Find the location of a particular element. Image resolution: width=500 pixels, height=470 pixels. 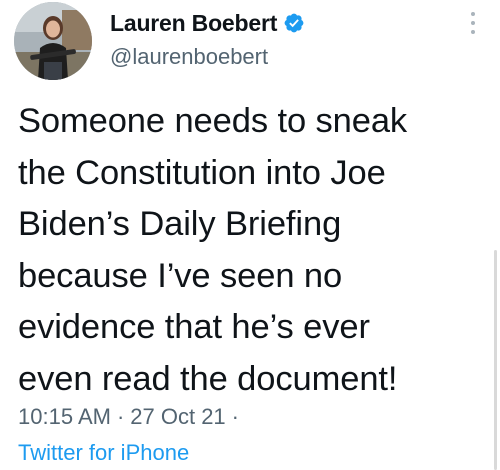

tweet-meta: 10:15 AM · 27 Oct 21 · is located at coordinates (131, 417).